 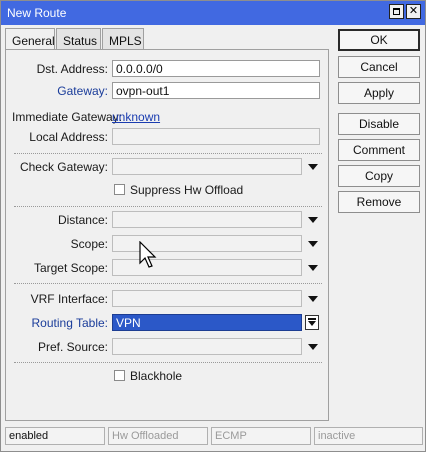 What do you see at coordinates (63, 167) in the screenshot?
I see `check-gateway-label: Check Gateway:` at bounding box center [63, 167].